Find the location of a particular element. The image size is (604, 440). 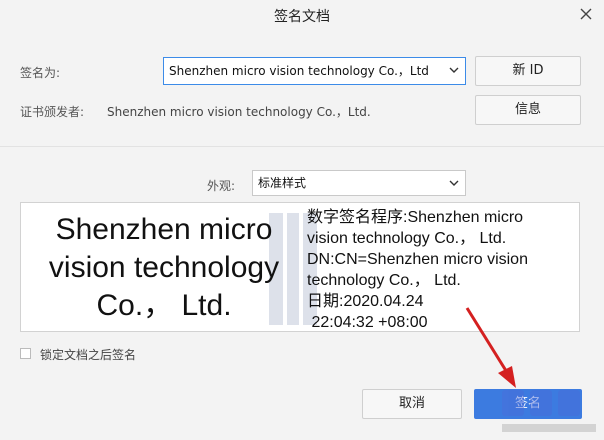

signature-detail-line: 日期:2020.04.24 is located at coordinates (365, 301).